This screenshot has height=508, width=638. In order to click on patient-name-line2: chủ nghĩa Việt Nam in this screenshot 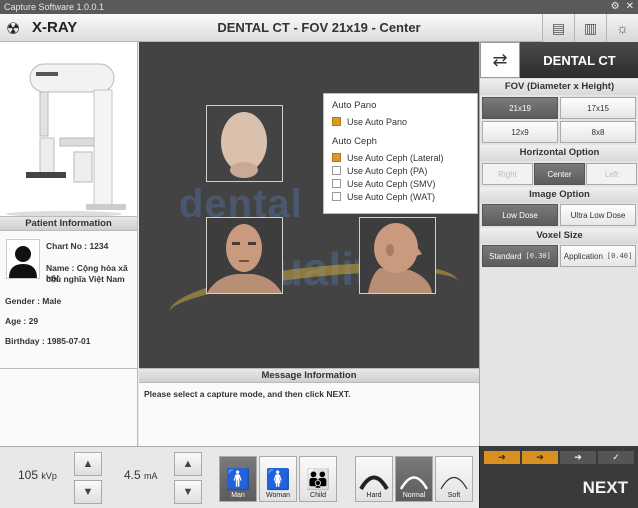, I will do `click(85, 279)`.